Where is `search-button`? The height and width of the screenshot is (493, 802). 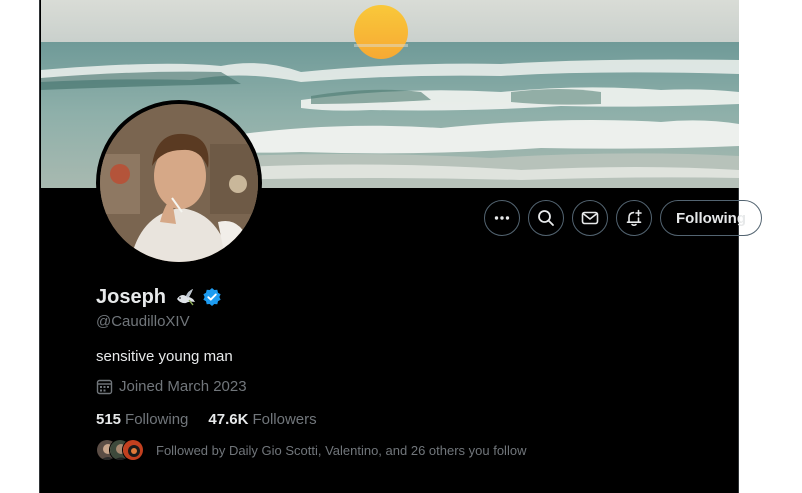 search-button is located at coordinates (546, 218).